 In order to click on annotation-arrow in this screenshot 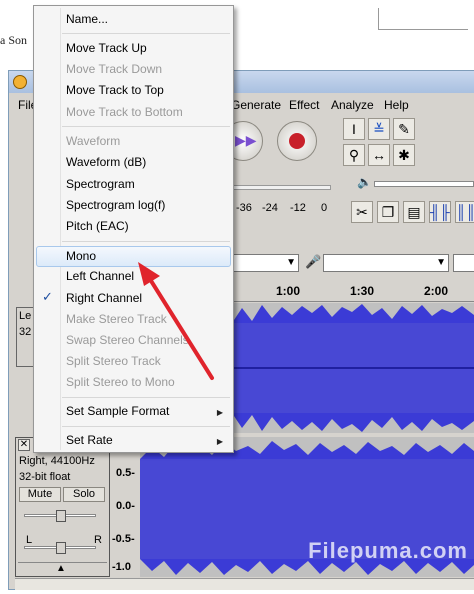, I will do `click(176, 321)`.